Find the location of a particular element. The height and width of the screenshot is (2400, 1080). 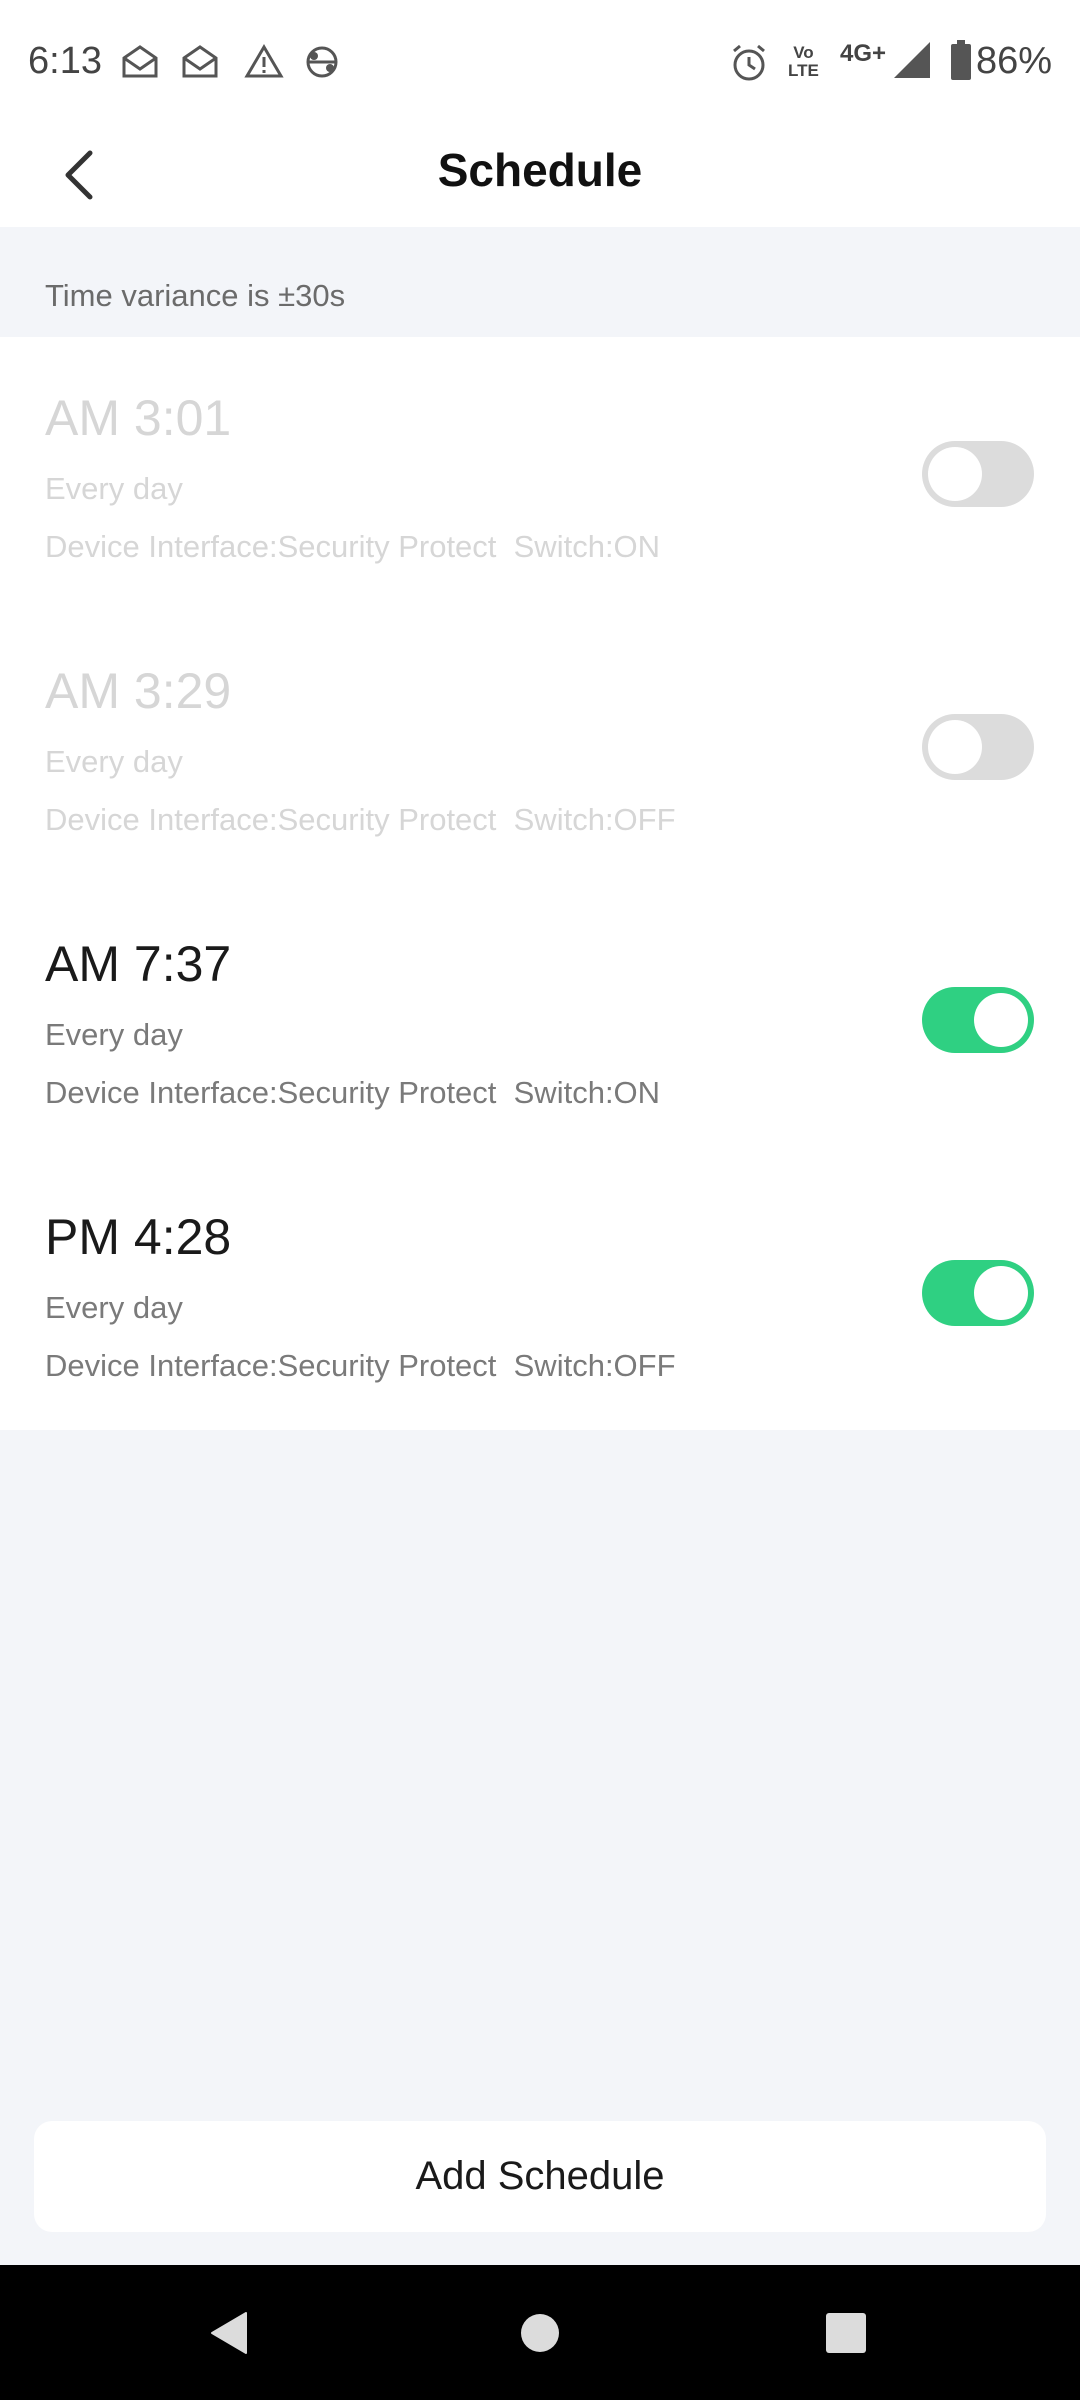

alarm-icon is located at coordinates (749, 65).